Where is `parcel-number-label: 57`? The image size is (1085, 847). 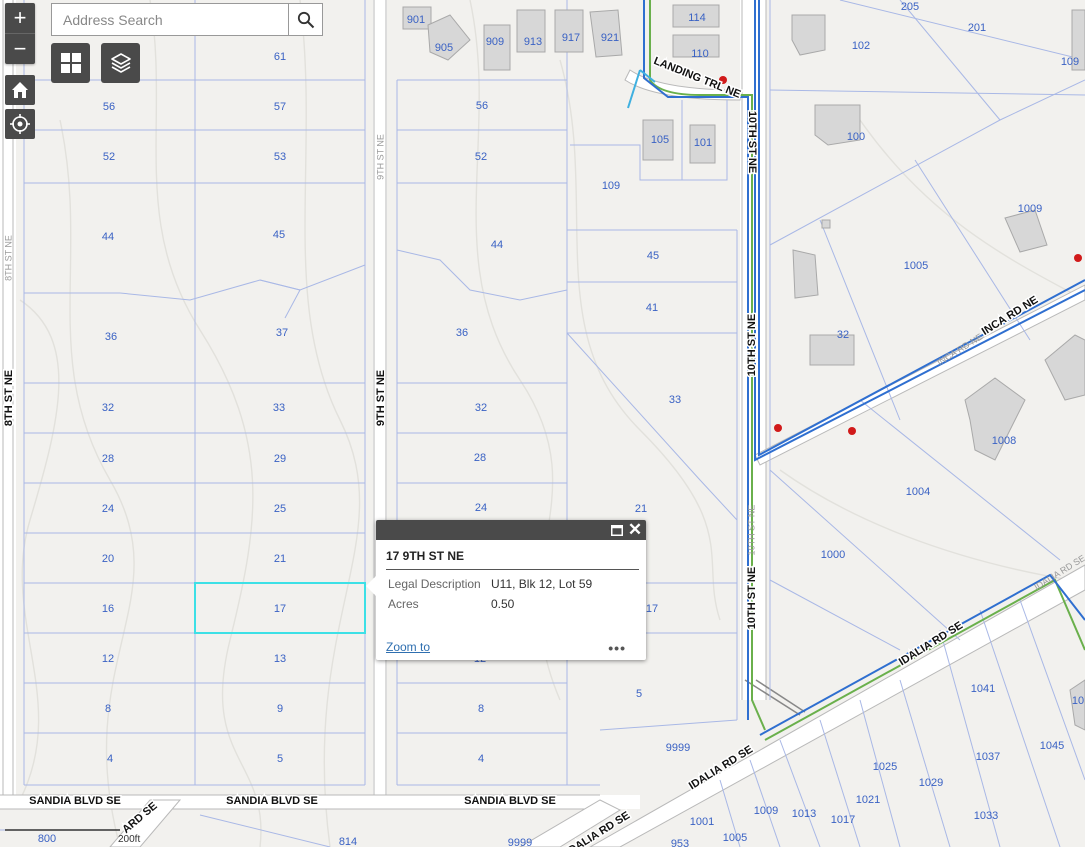
parcel-number-label: 57 is located at coordinates (280, 107).